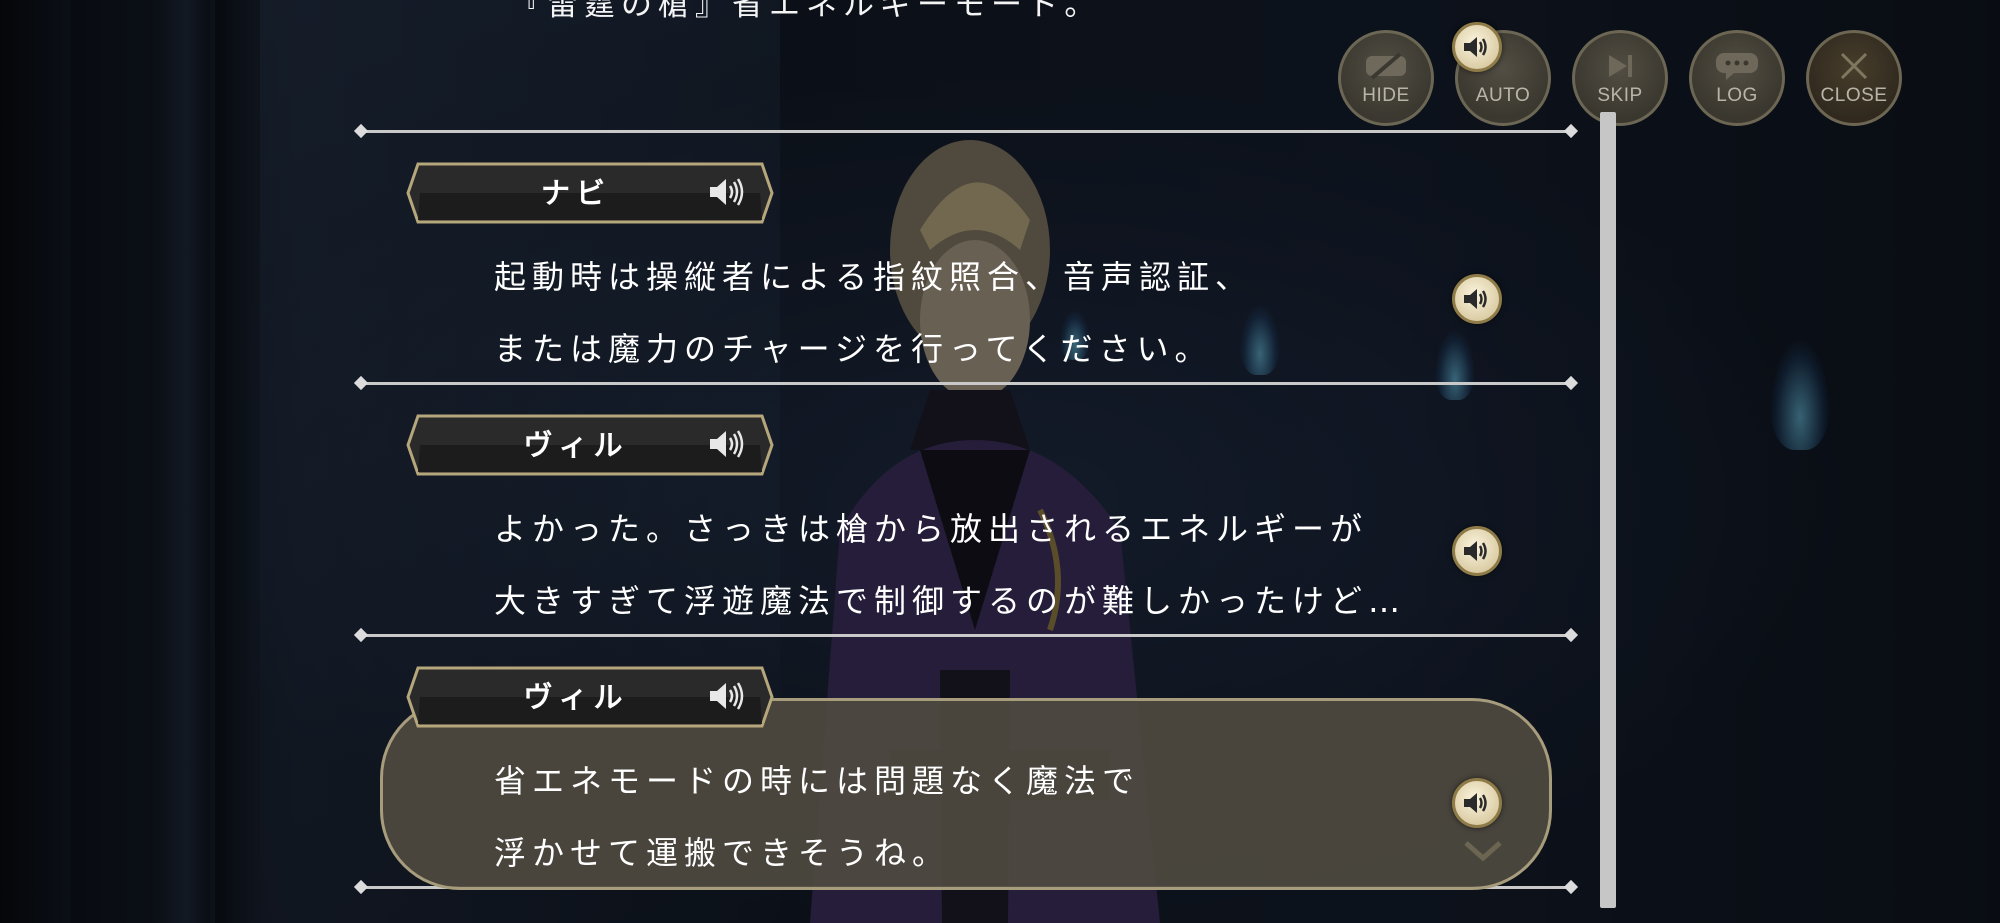 The width and height of the screenshot is (2000, 923). I want to click on skip-label: SKIP, so click(1620, 95).